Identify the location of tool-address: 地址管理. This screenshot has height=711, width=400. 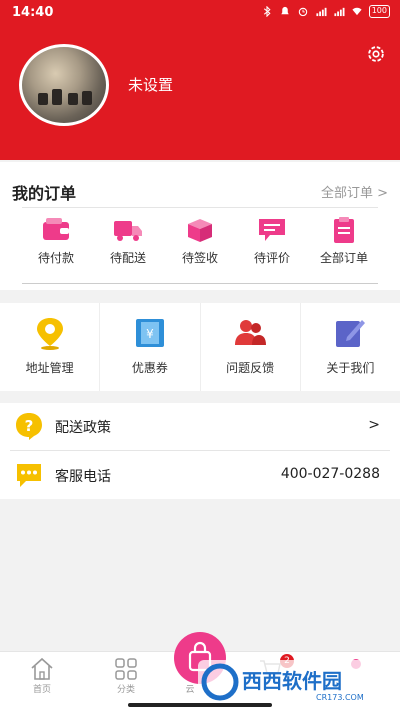
(50, 347).